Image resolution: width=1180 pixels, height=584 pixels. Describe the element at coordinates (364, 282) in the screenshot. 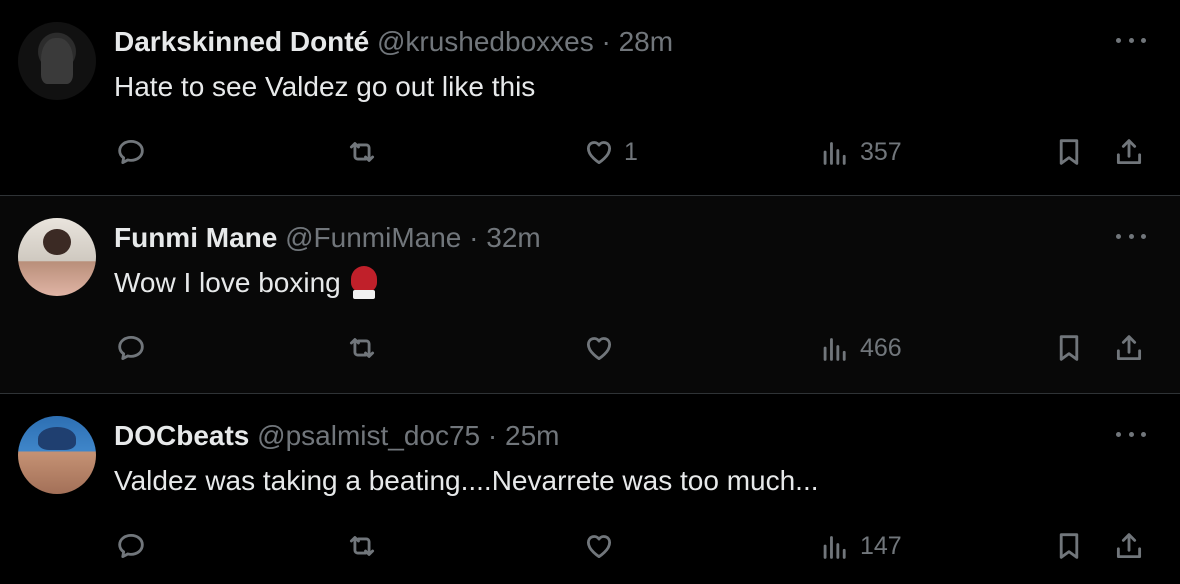

I see `boxing-glove-emoji` at that location.